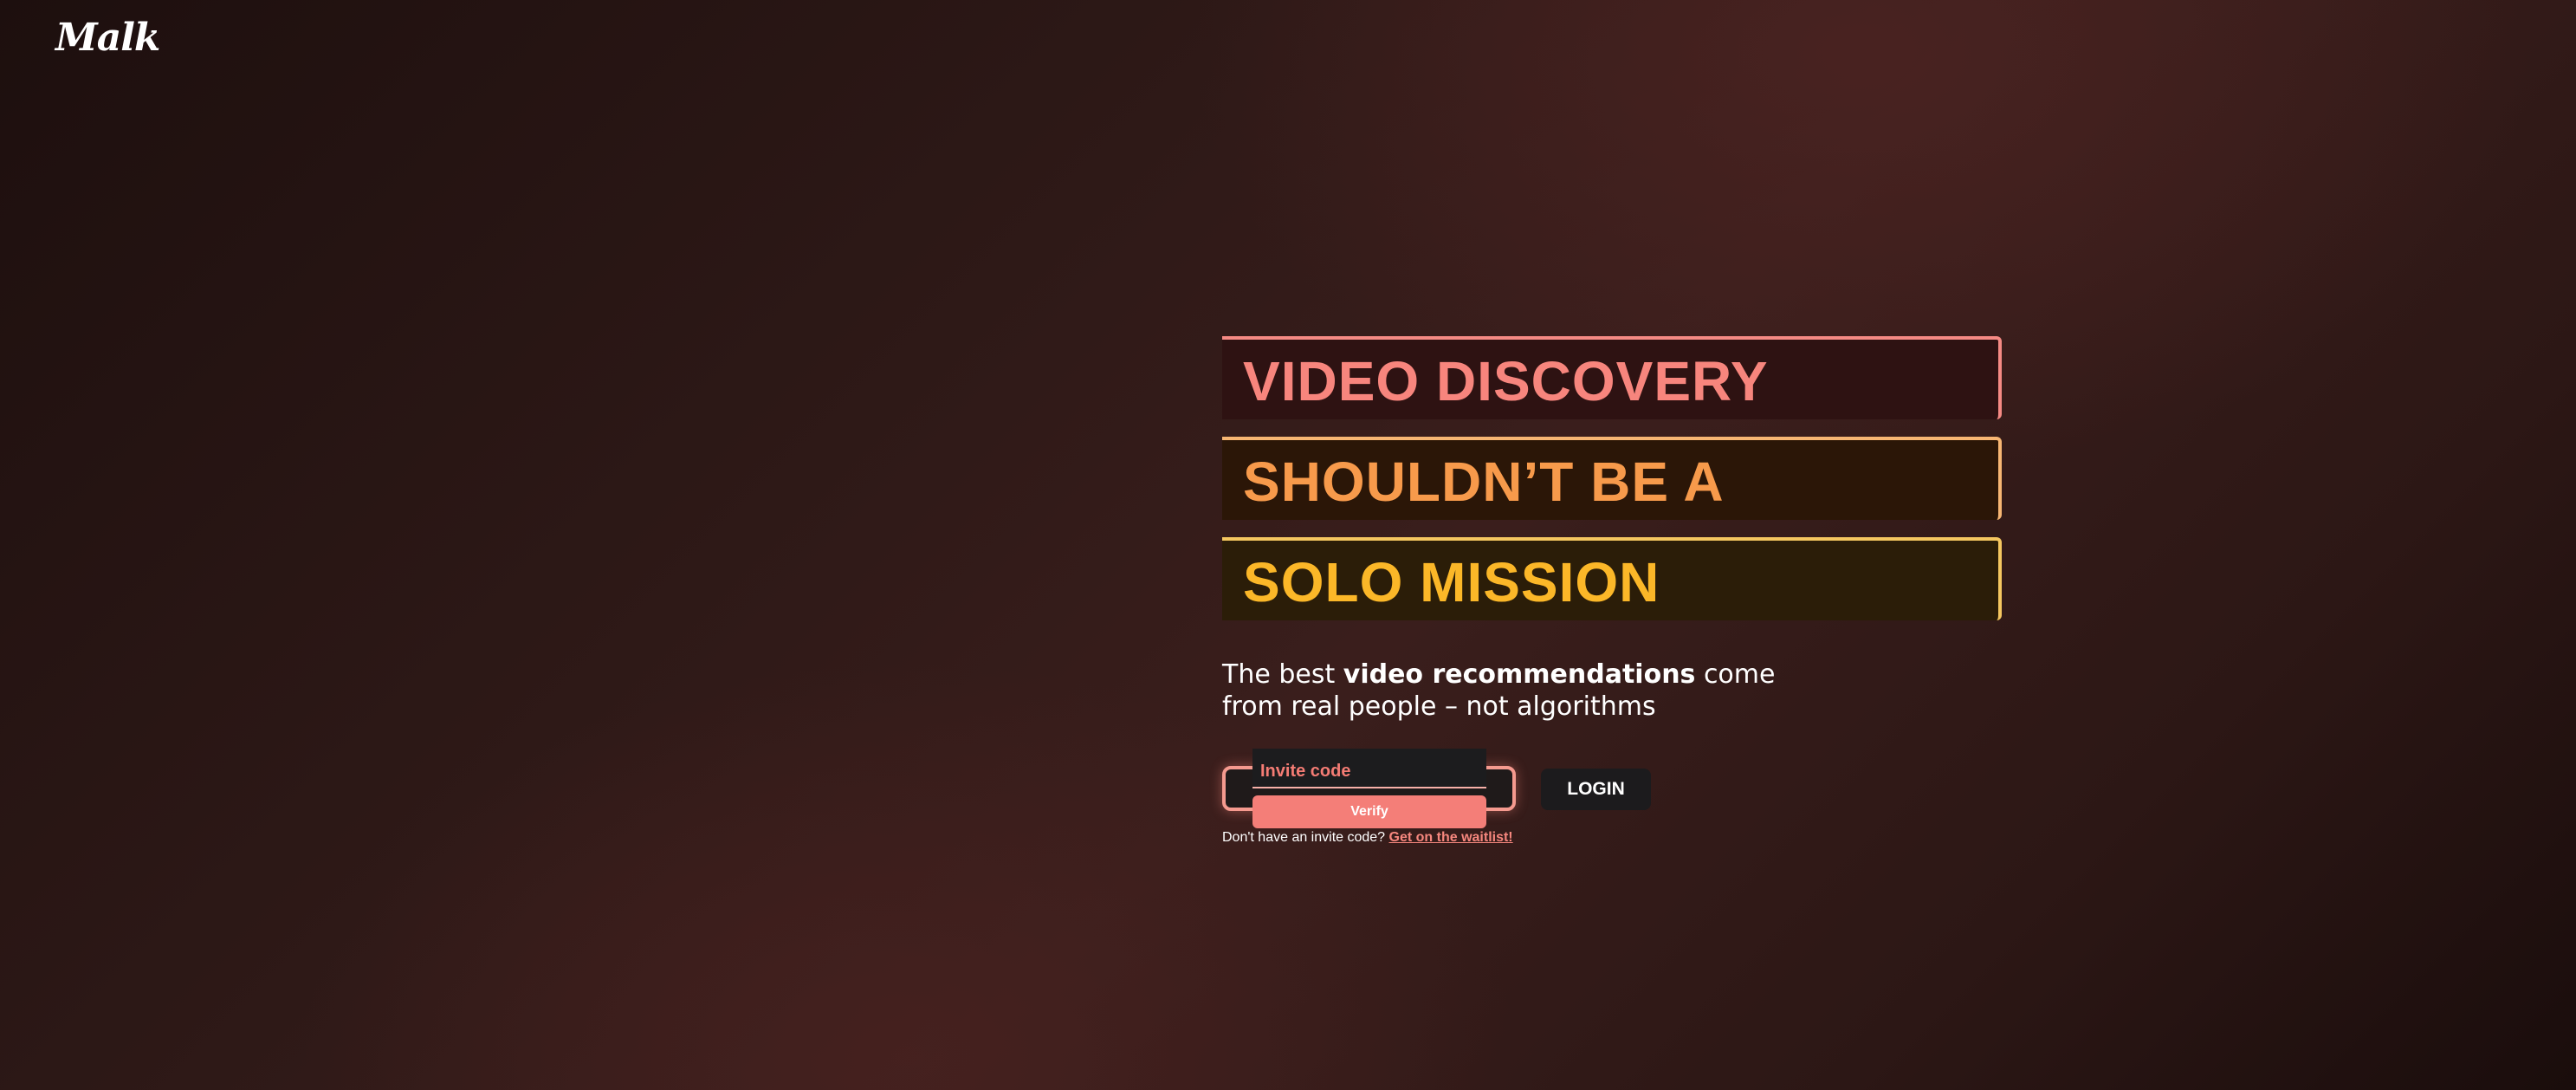 This screenshot has height=1090, width=2576. Describe the element at coordinates (1451, 582) in the screenshot. I see `headline-line-3-text: SOLO MISSION` at that location.